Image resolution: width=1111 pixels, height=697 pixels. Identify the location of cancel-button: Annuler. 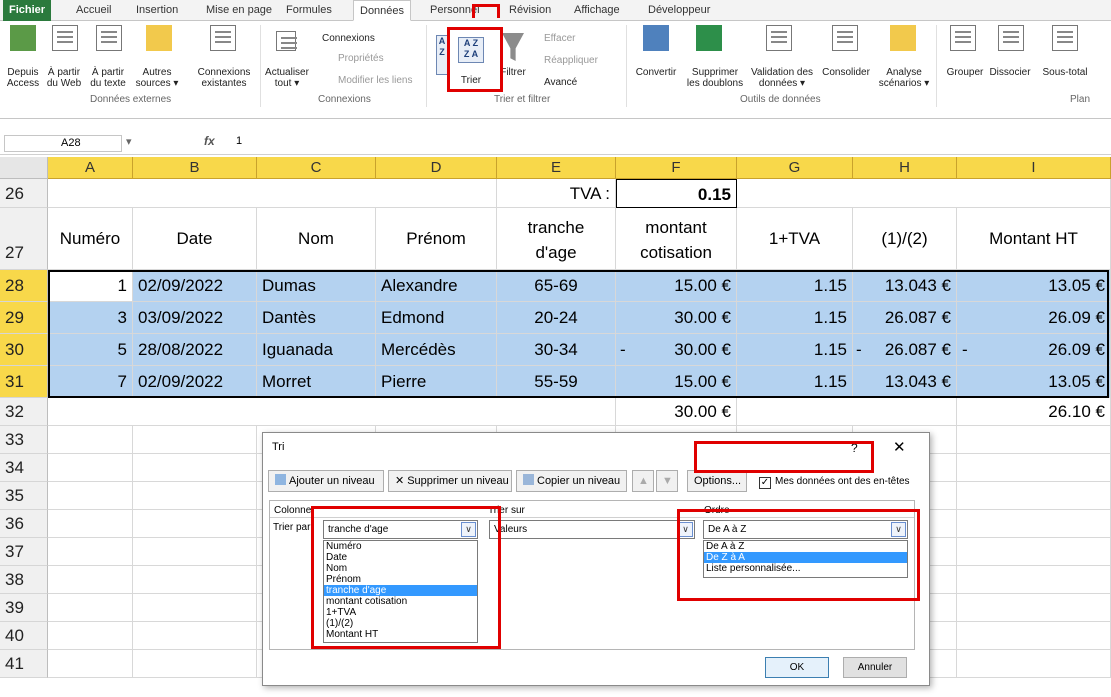
(875, 667).